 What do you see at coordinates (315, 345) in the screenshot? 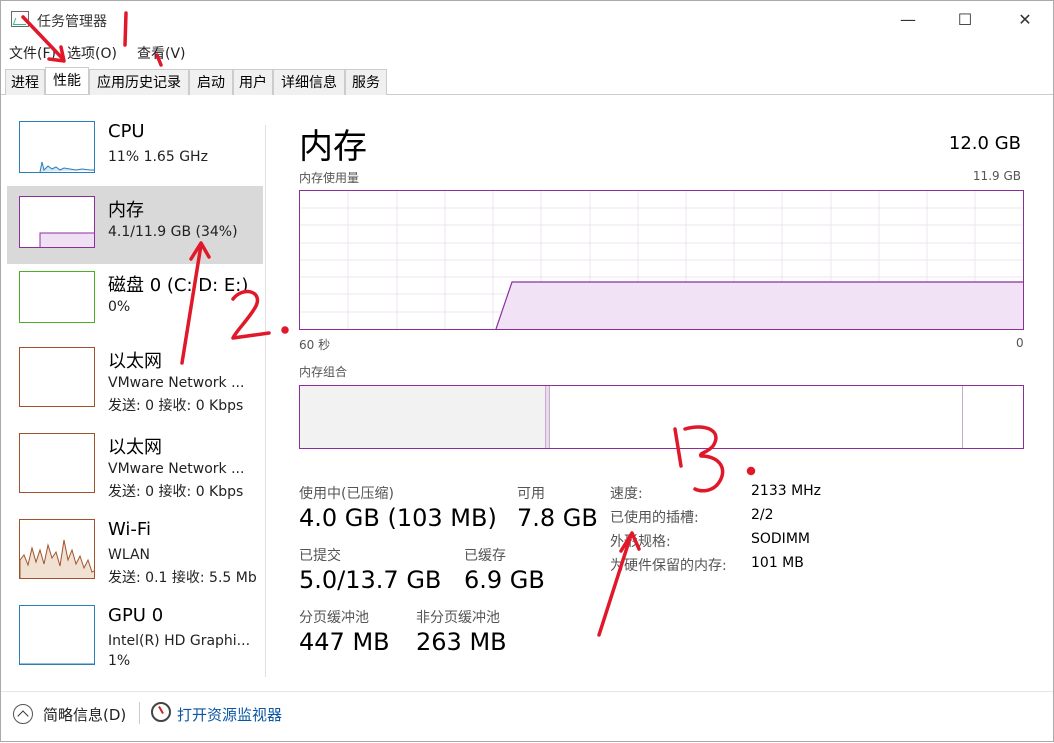
I see `graph-time-start: 60 秒` at bounding box center [315, 345].